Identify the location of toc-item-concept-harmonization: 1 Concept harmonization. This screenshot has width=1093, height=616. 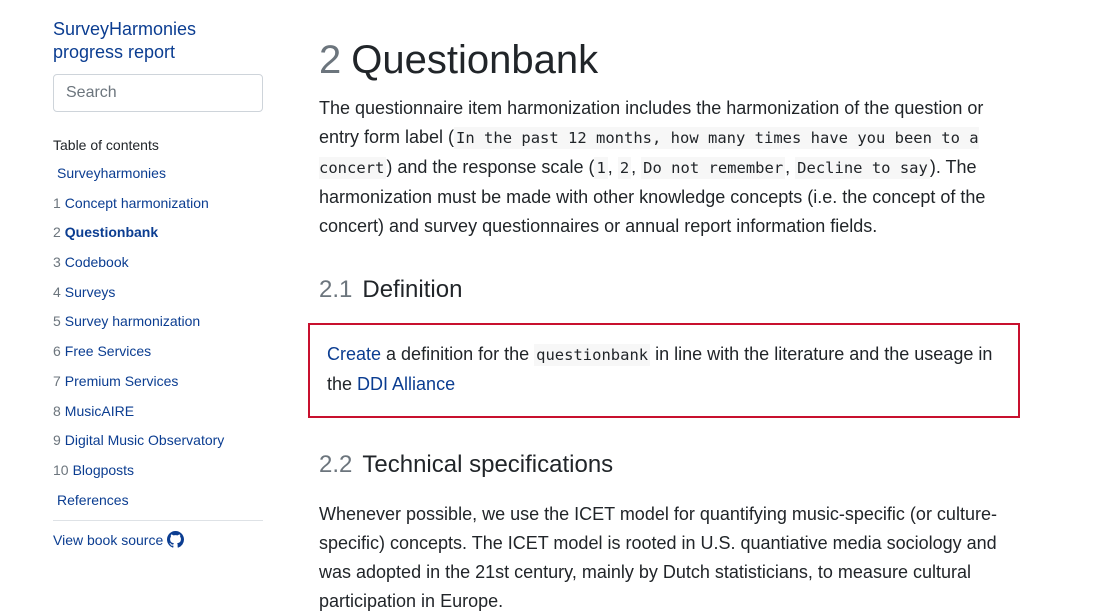
(158, 209).